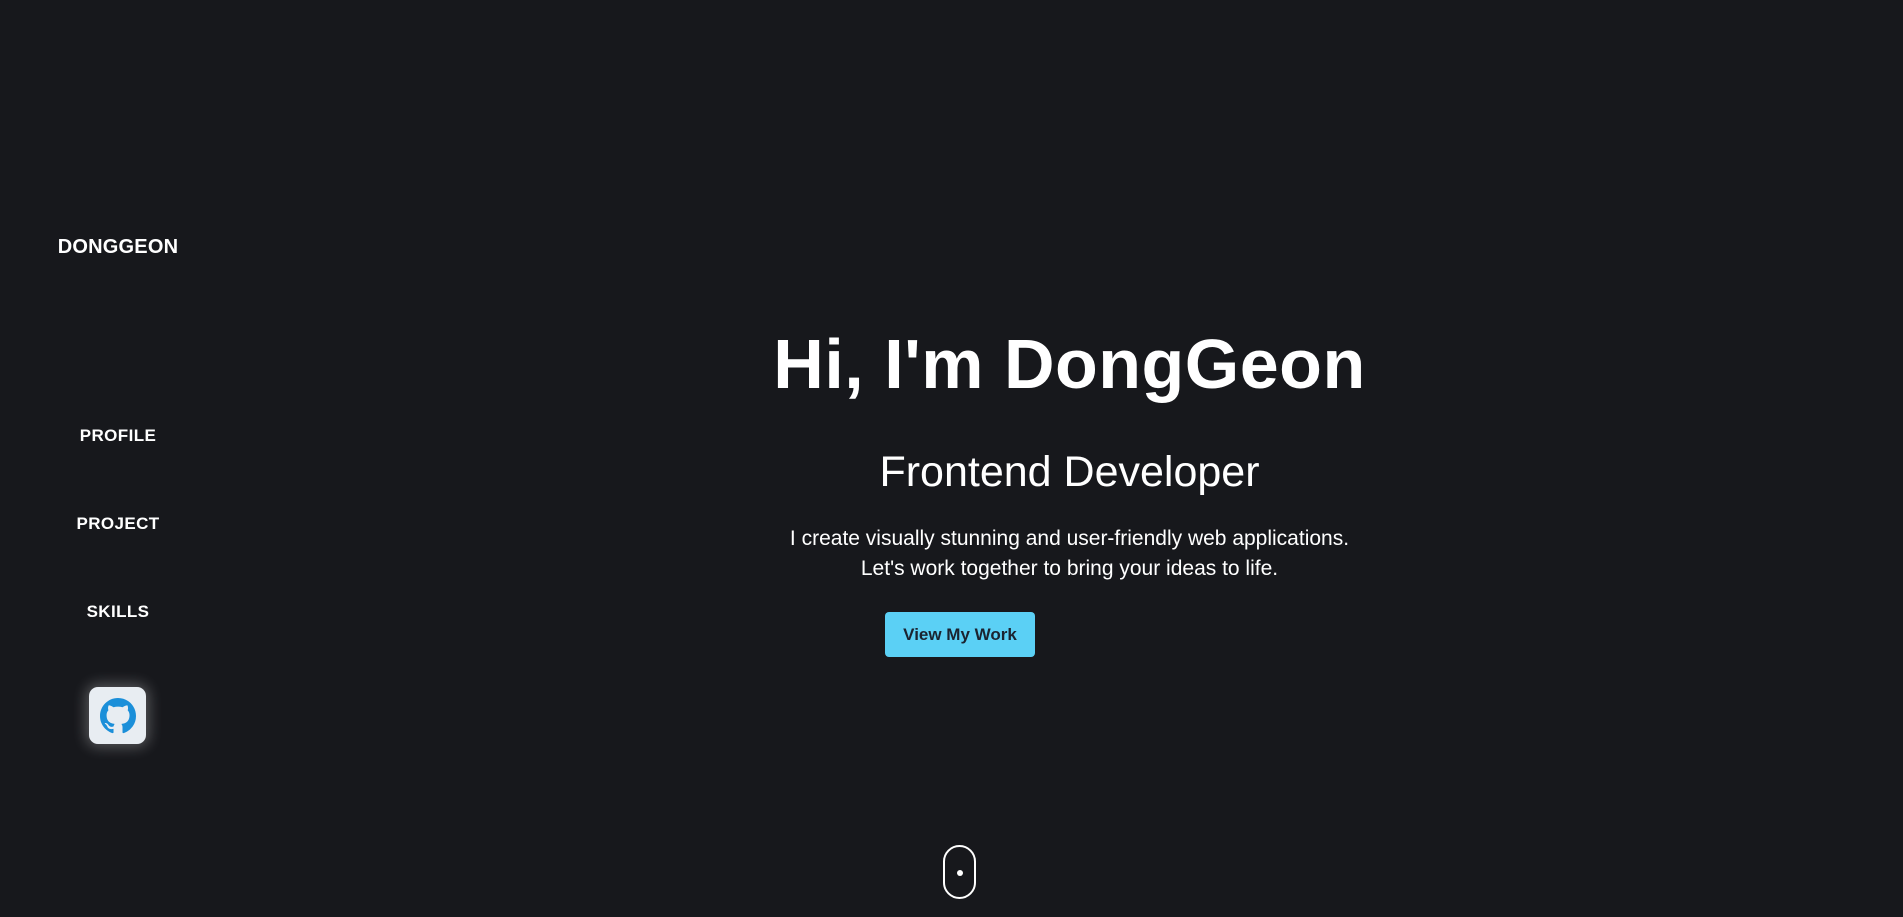  I want to click on github-icon, so click(117, 715).